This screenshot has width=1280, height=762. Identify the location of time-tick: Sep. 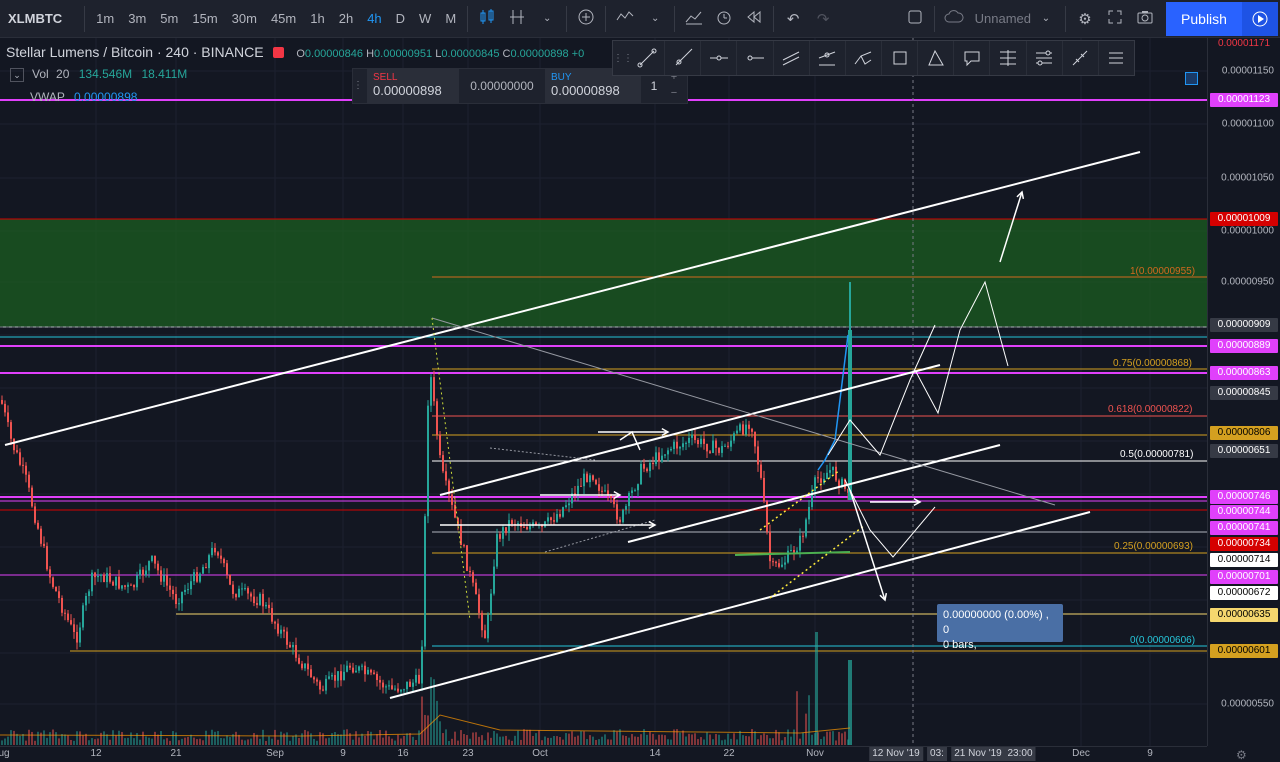
(275, 753).